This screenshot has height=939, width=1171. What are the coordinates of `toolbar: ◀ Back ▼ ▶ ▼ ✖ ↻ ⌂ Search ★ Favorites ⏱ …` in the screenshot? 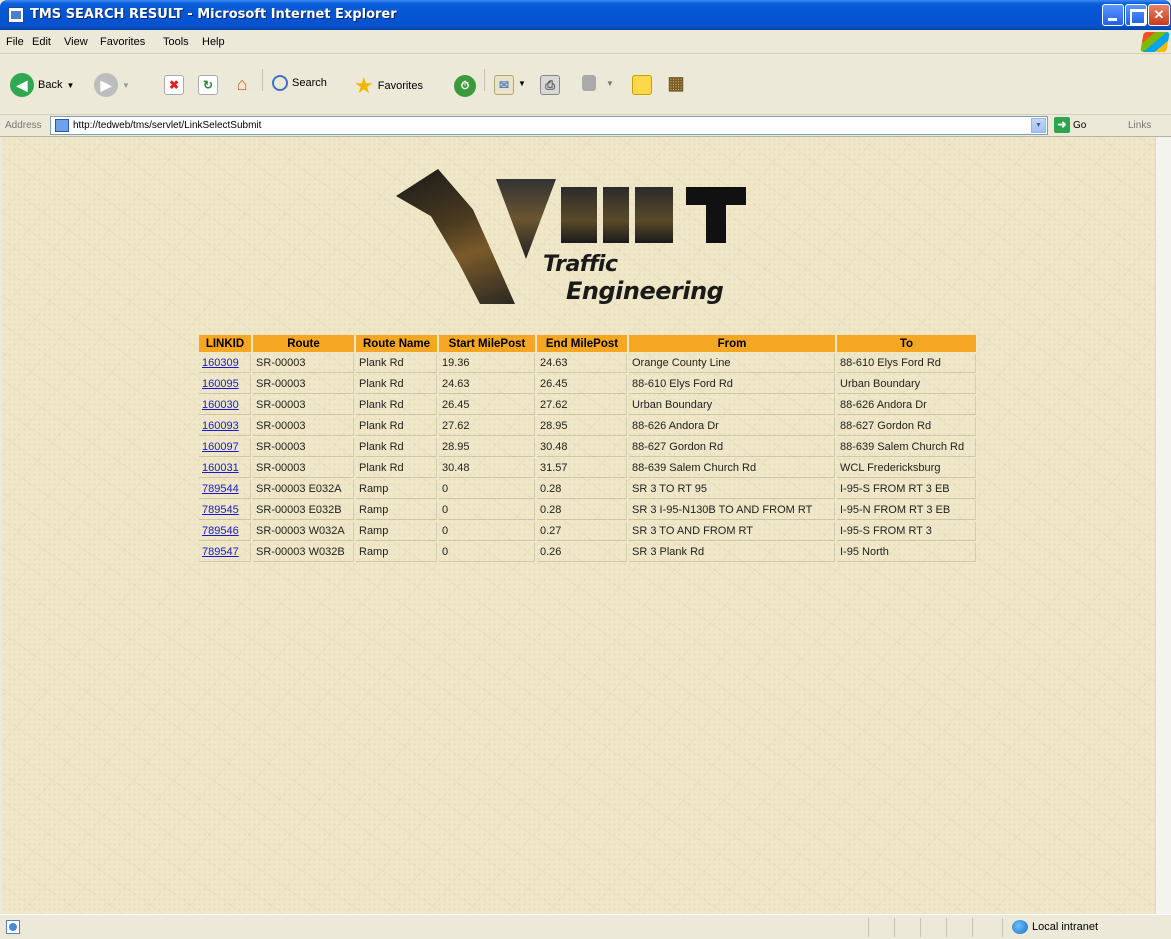 It's located at (585, 85).